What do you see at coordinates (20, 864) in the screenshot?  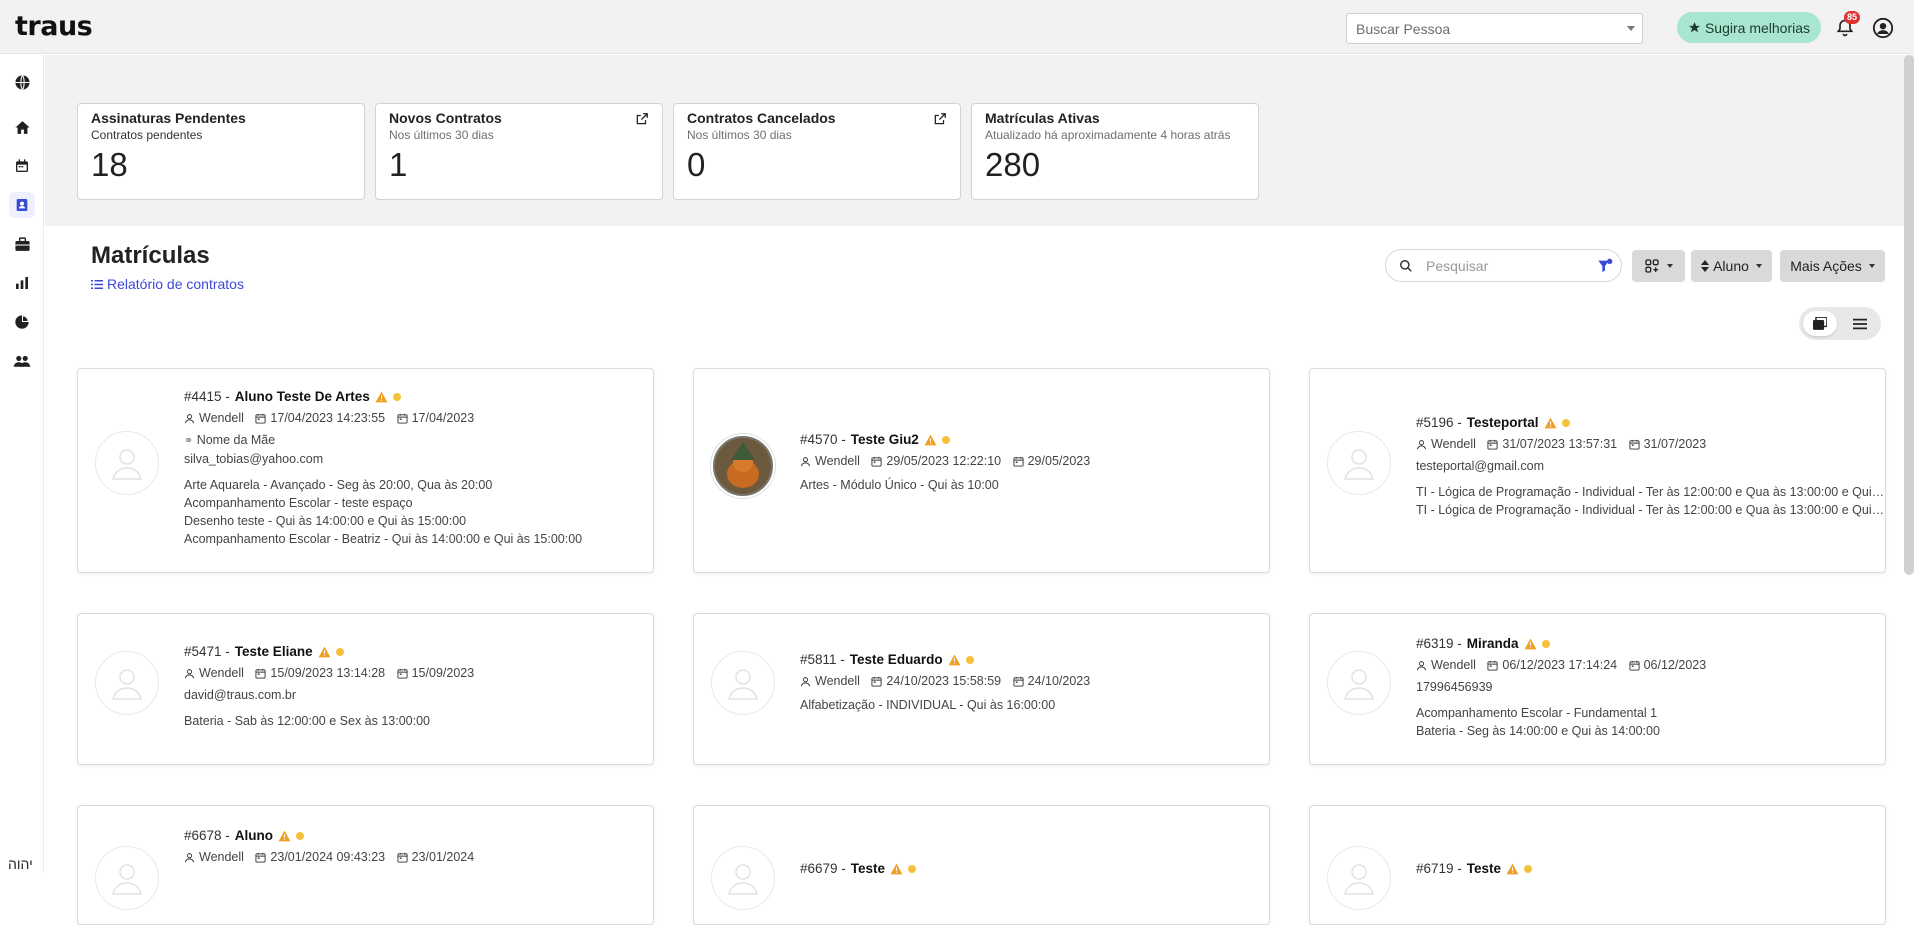 I see `footer-logo: יהוה` at bounding box center [20, 864].